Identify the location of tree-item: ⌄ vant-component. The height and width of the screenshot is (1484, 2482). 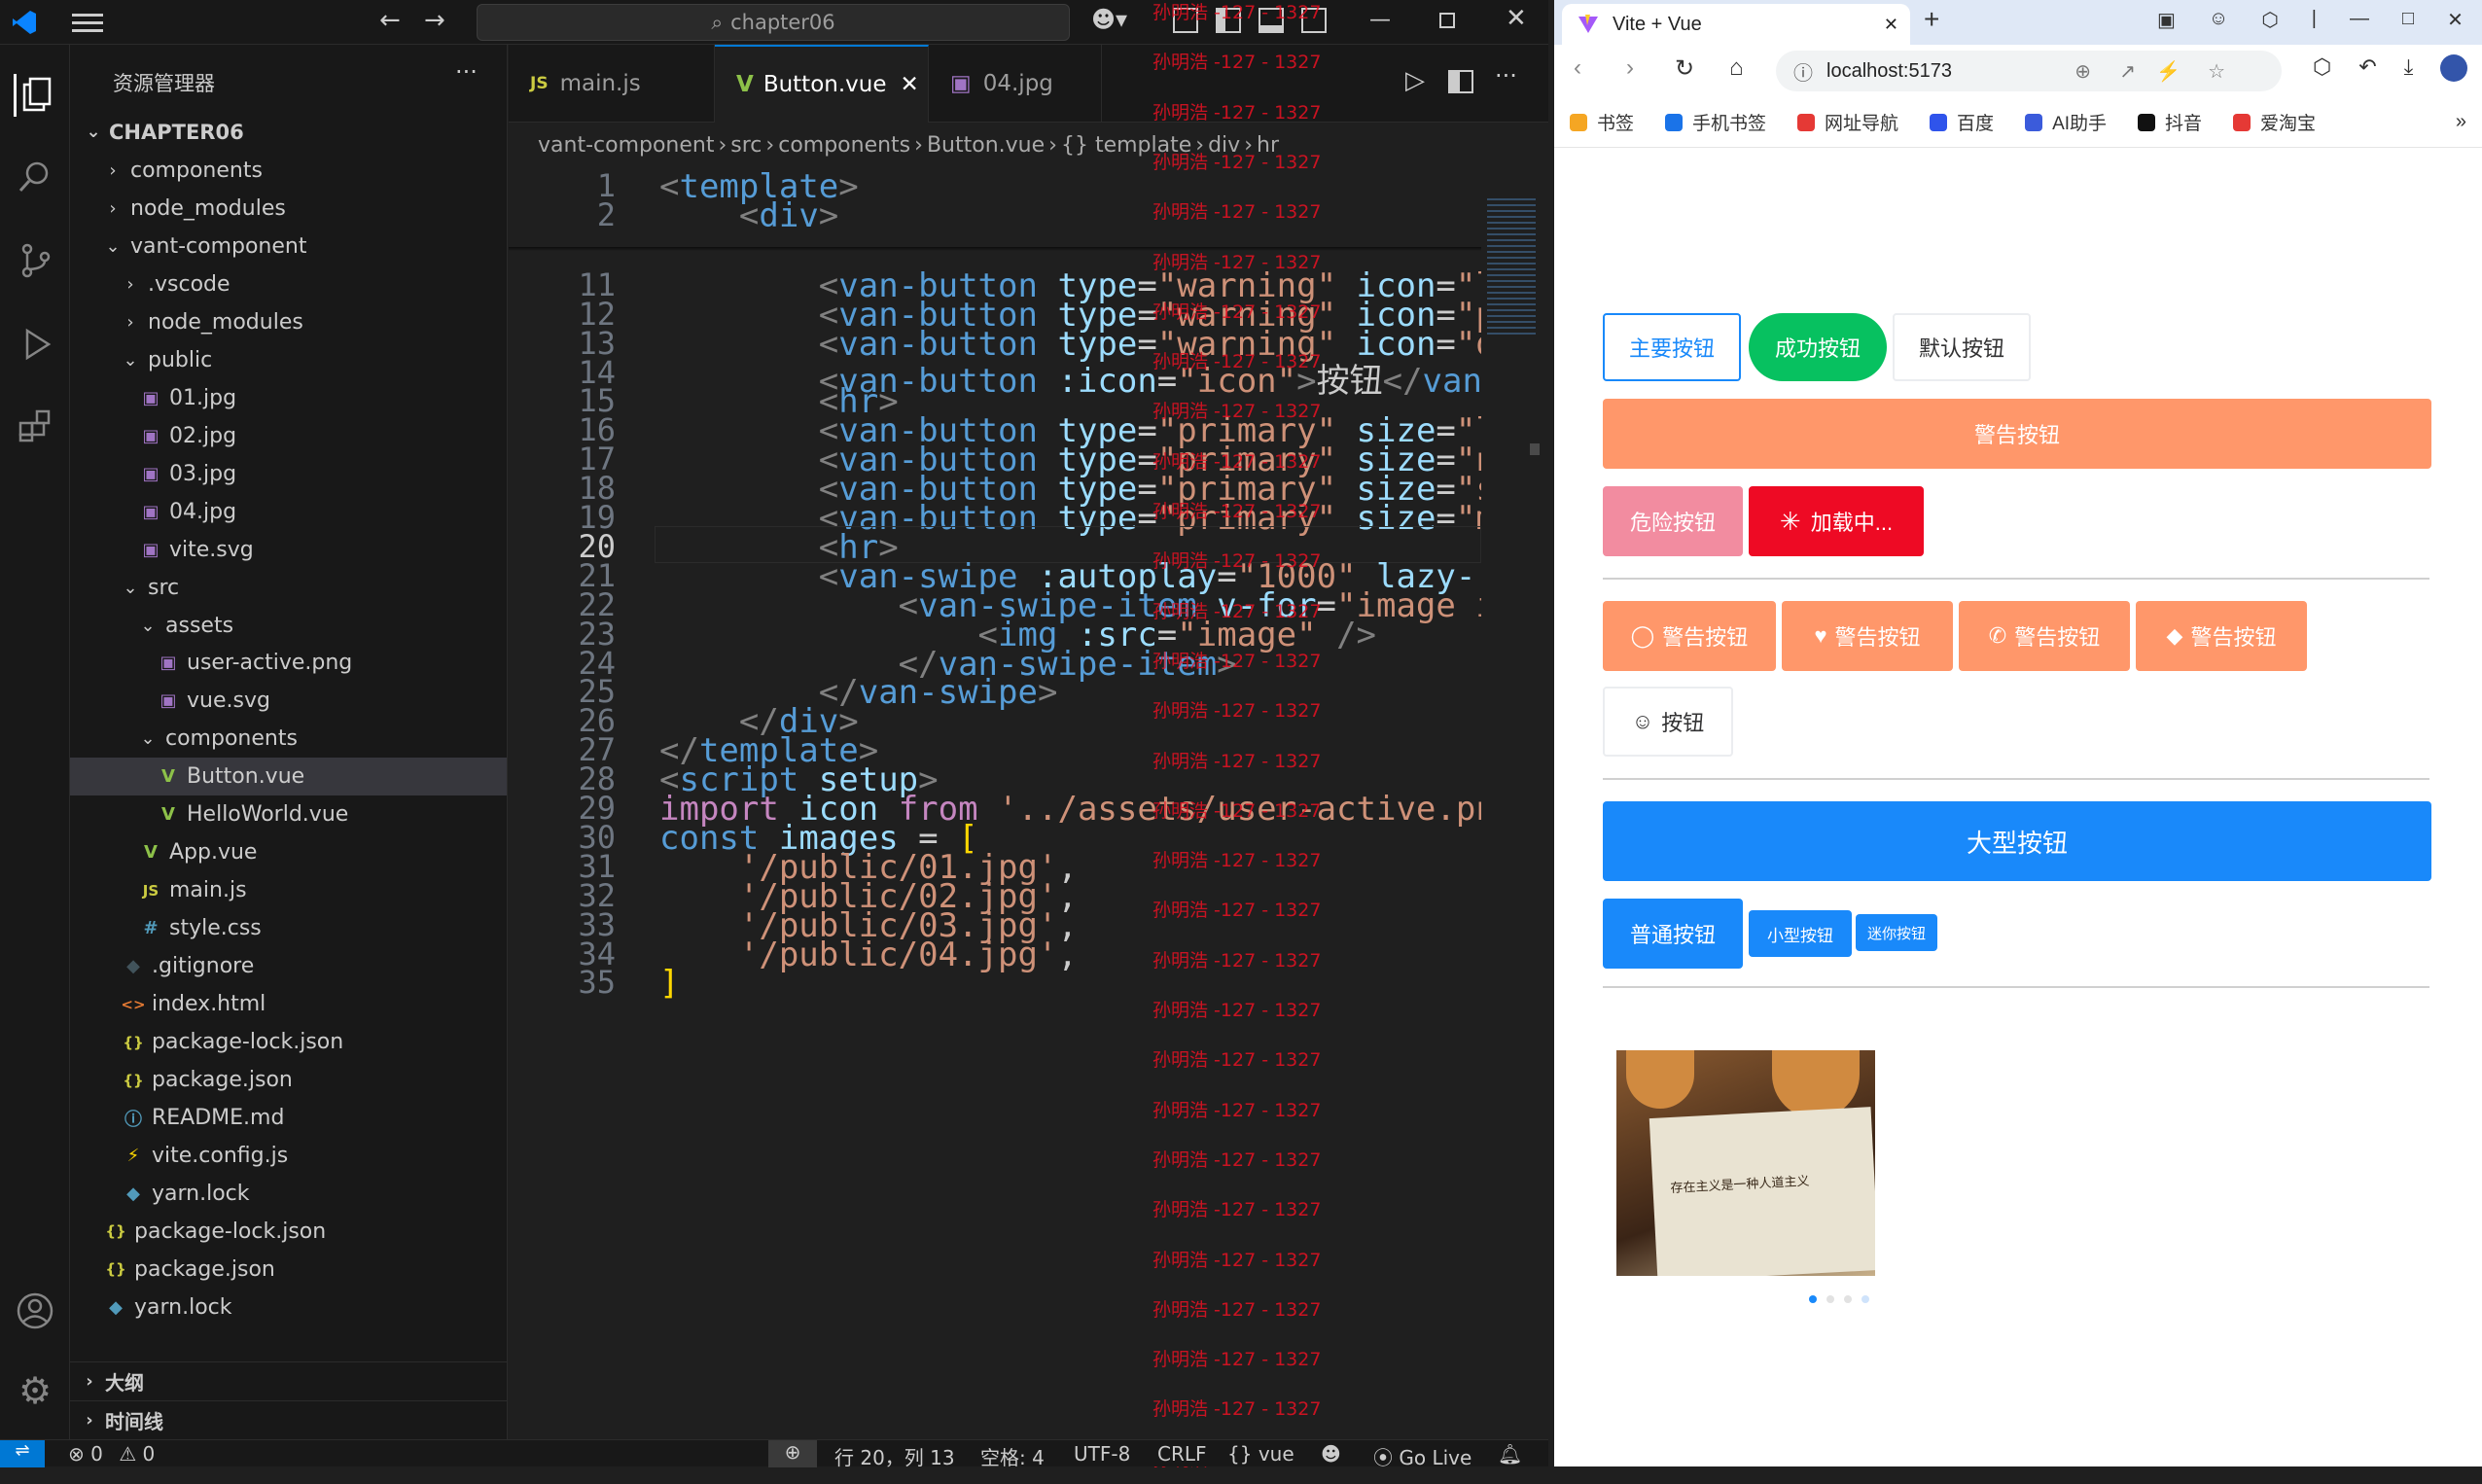
(288, 247).